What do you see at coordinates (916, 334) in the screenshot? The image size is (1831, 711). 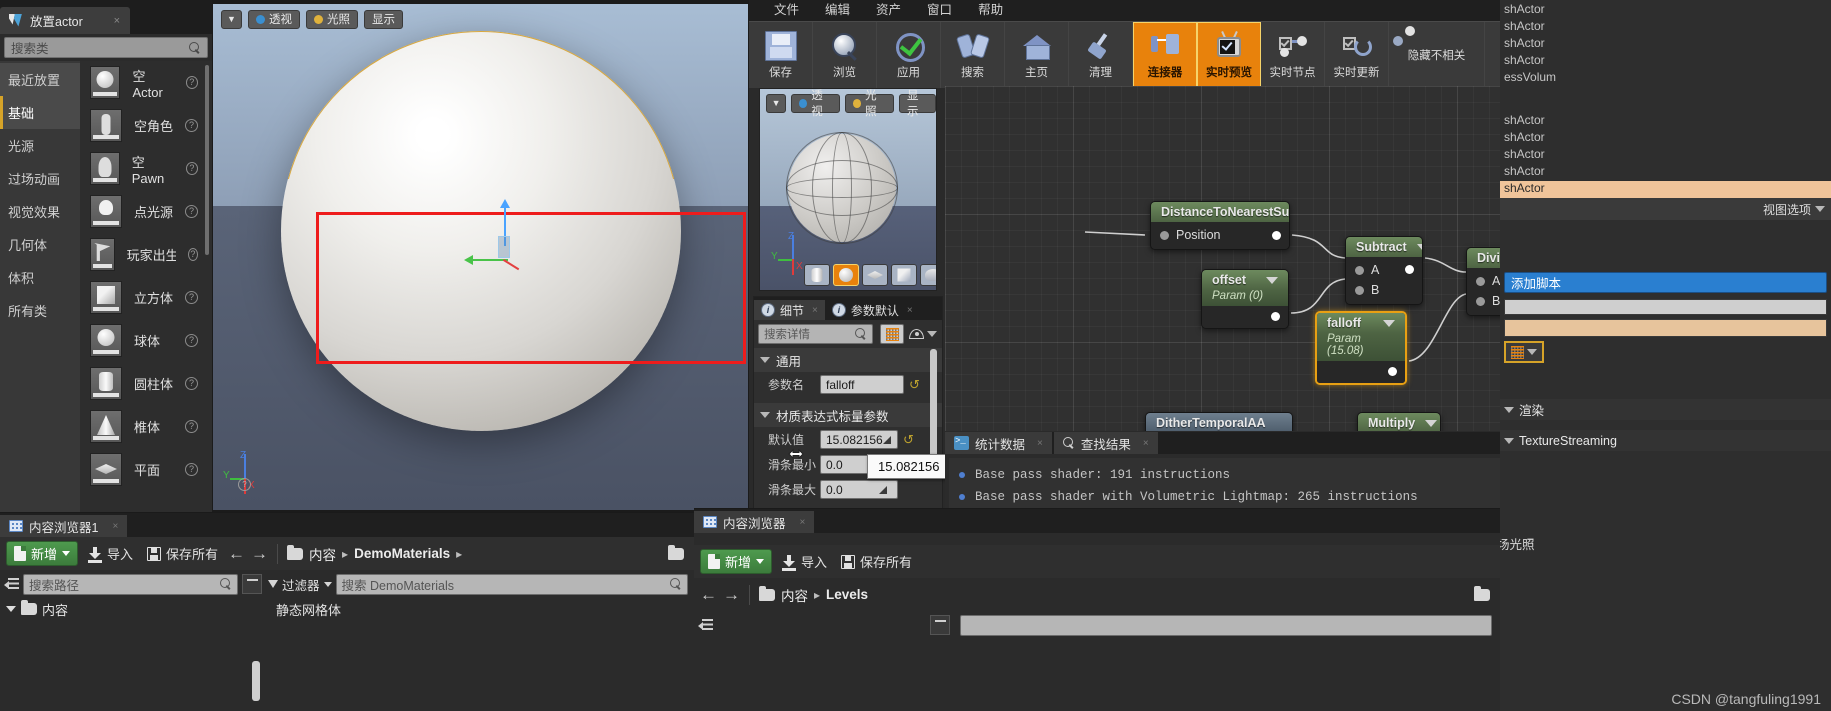 I see `eye-icon` at bounding box center [916, 334].